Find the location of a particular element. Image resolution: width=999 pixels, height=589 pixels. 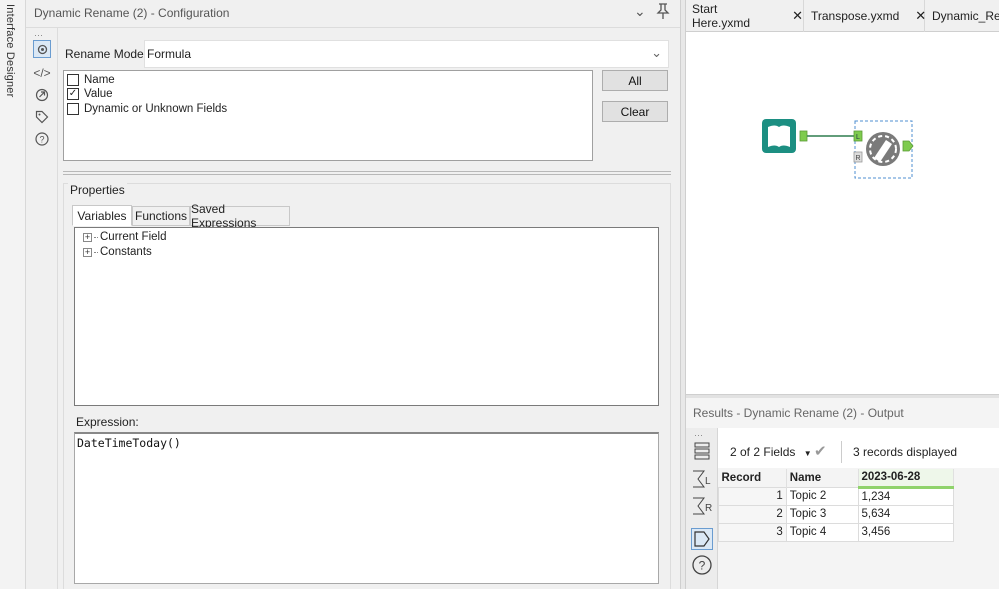

field-selection-list: Name ✓ Value Dynamic or Unknown Fields is located at coordinates (328, 115).